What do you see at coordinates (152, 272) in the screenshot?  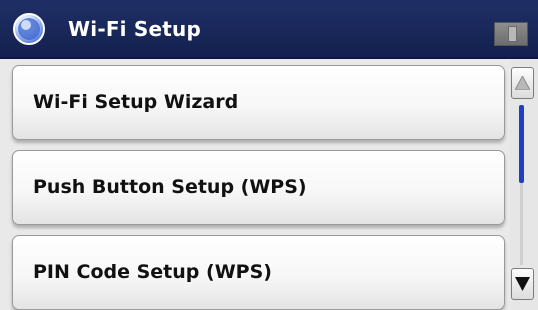 I see `menu-item-label: PIN Code Setup (WPS)` at bounding box center [152, 272].